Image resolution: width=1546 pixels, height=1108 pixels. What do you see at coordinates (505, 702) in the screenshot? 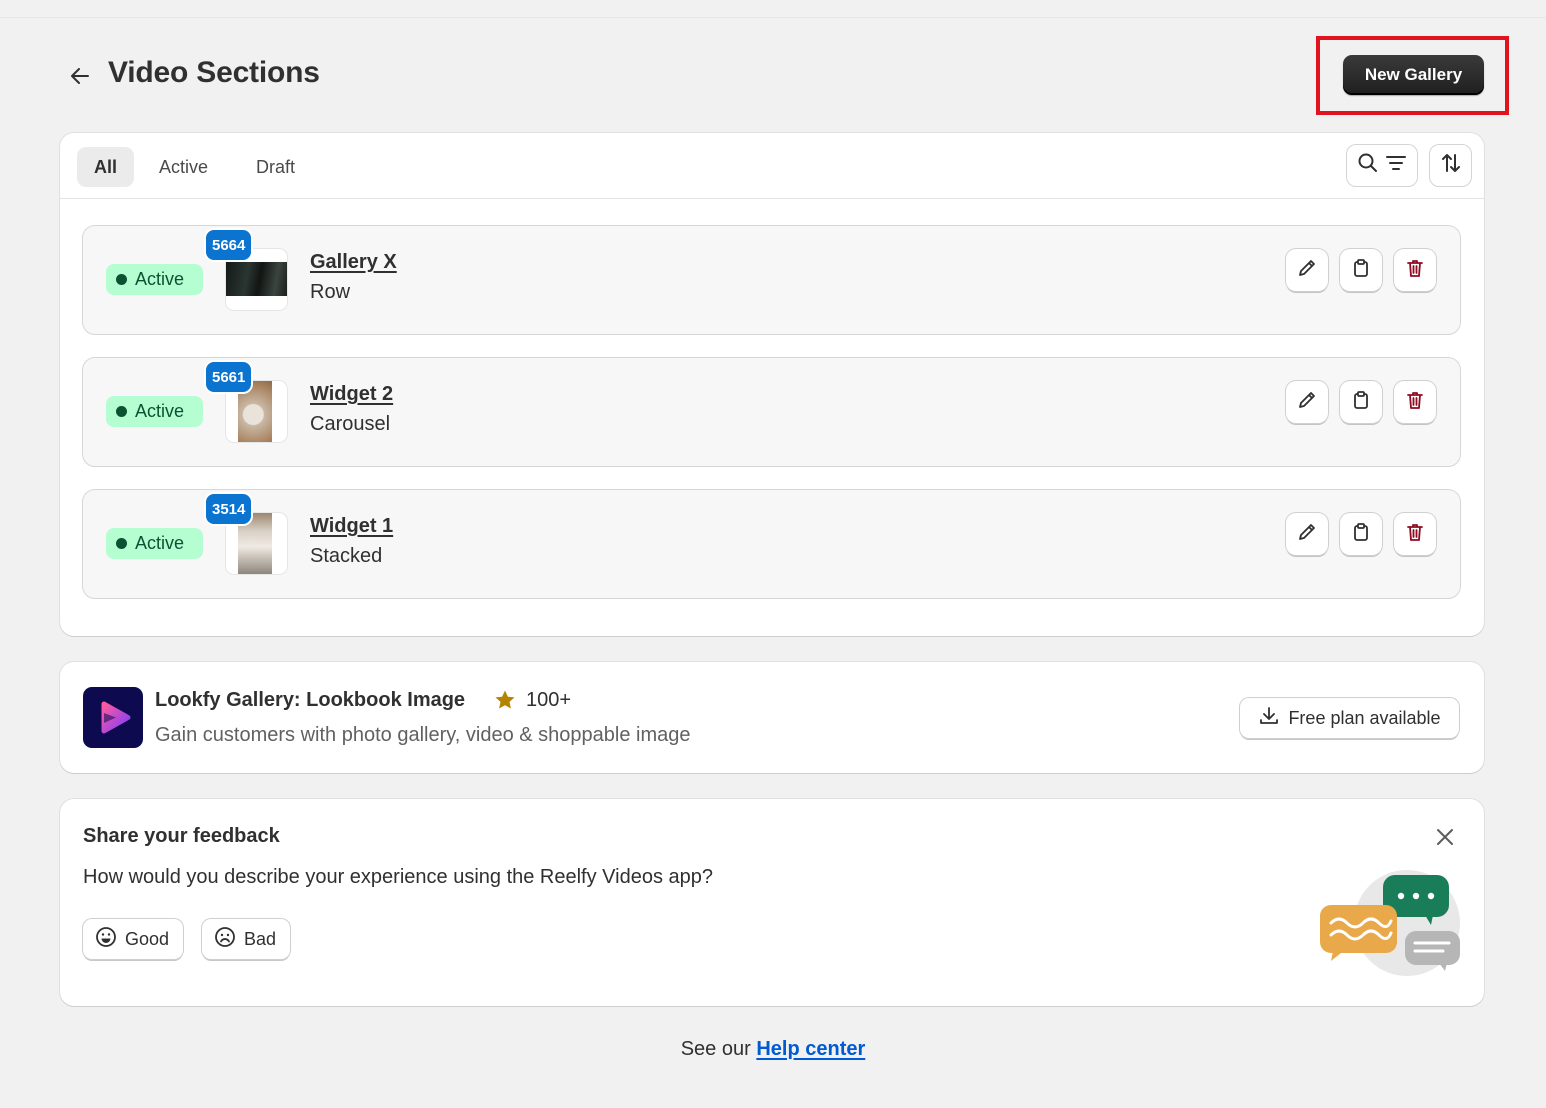
I see `star-icon` at bounding box center [505, 702].